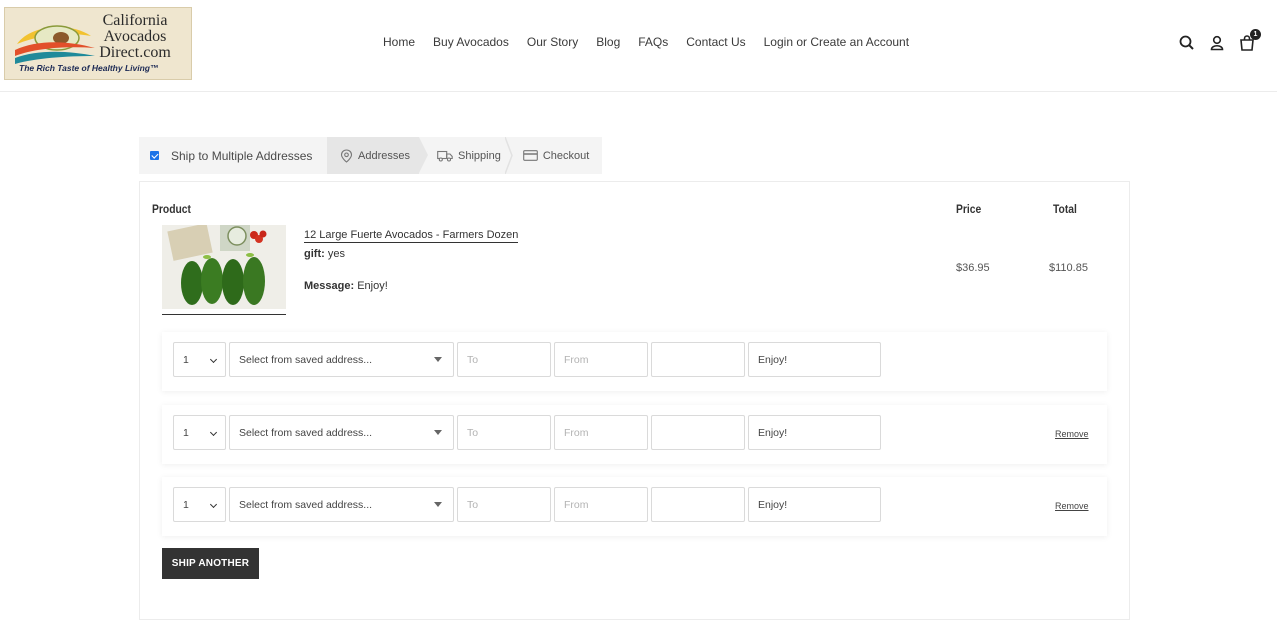 The image size is (1277, 635). Describe the element at coordinates (1249, 41) in the screenshot. I see `cart-icon: 1` at that location.